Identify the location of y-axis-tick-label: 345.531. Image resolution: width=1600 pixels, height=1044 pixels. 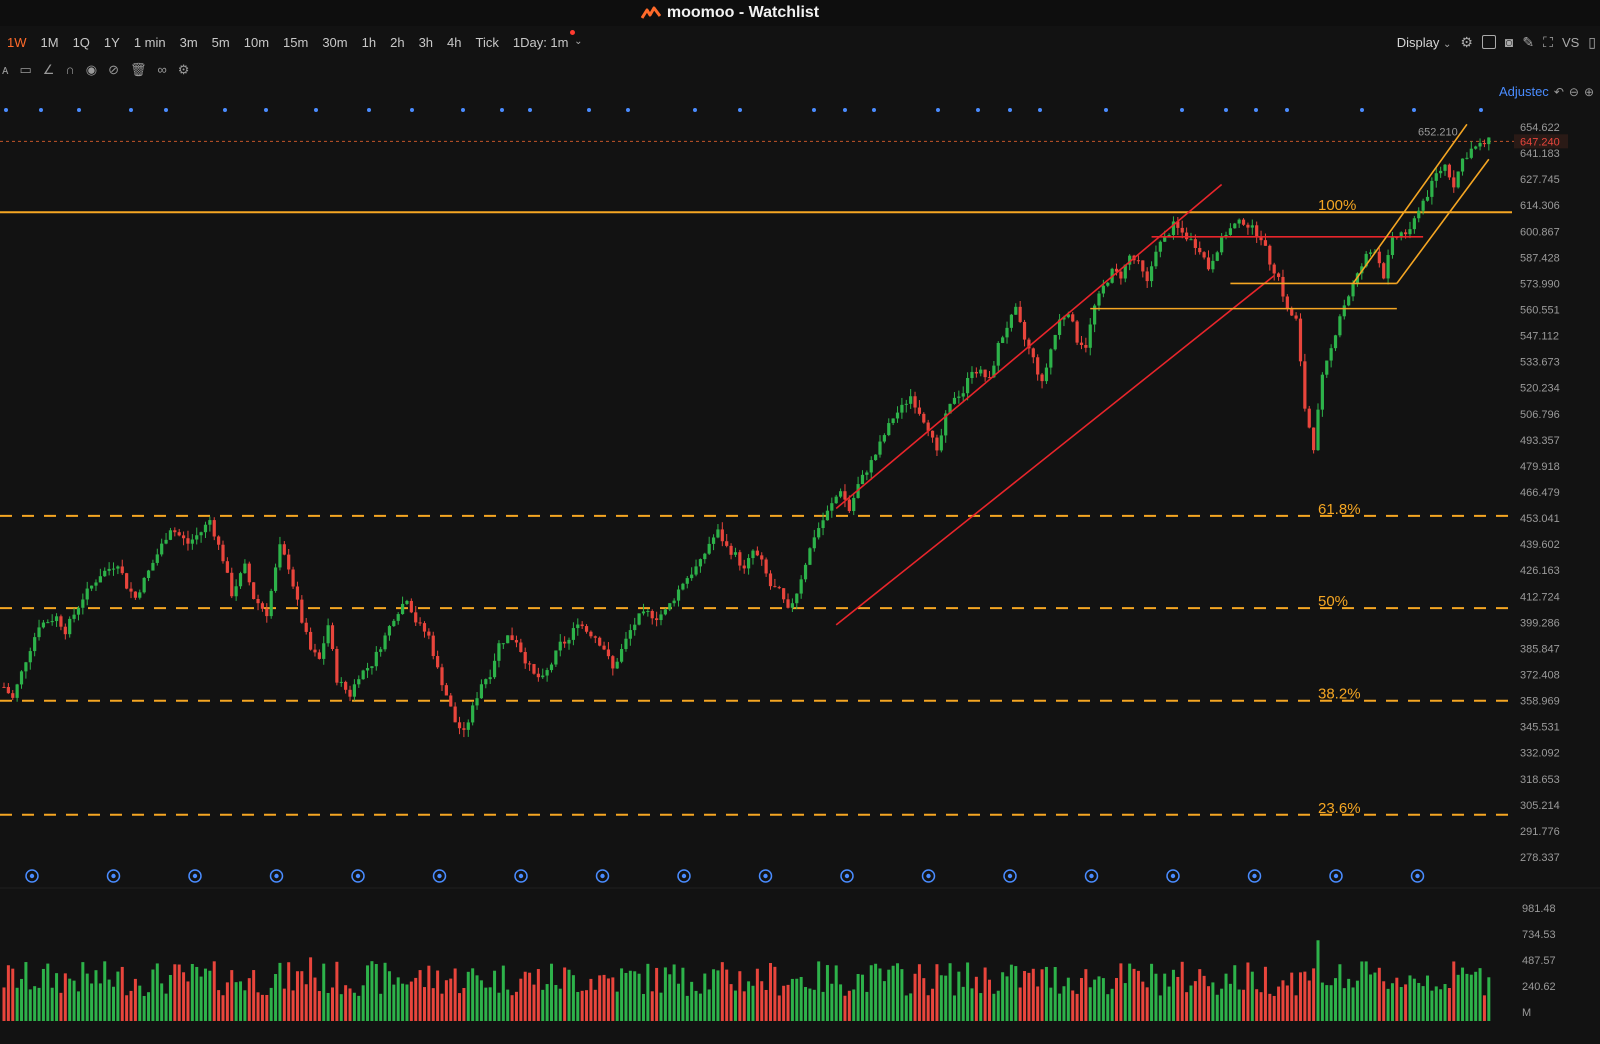
(1540, 728).